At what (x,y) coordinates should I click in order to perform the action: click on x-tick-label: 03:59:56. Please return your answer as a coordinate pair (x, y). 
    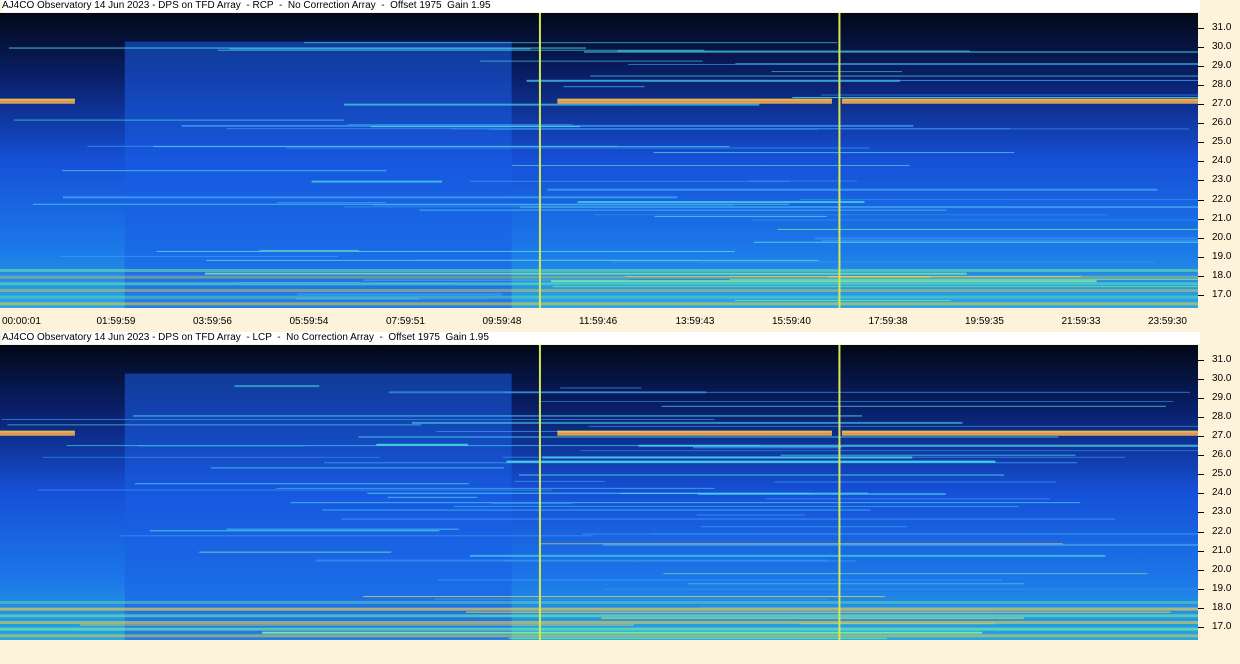
    Looking at the image, I should click on (212, 321).